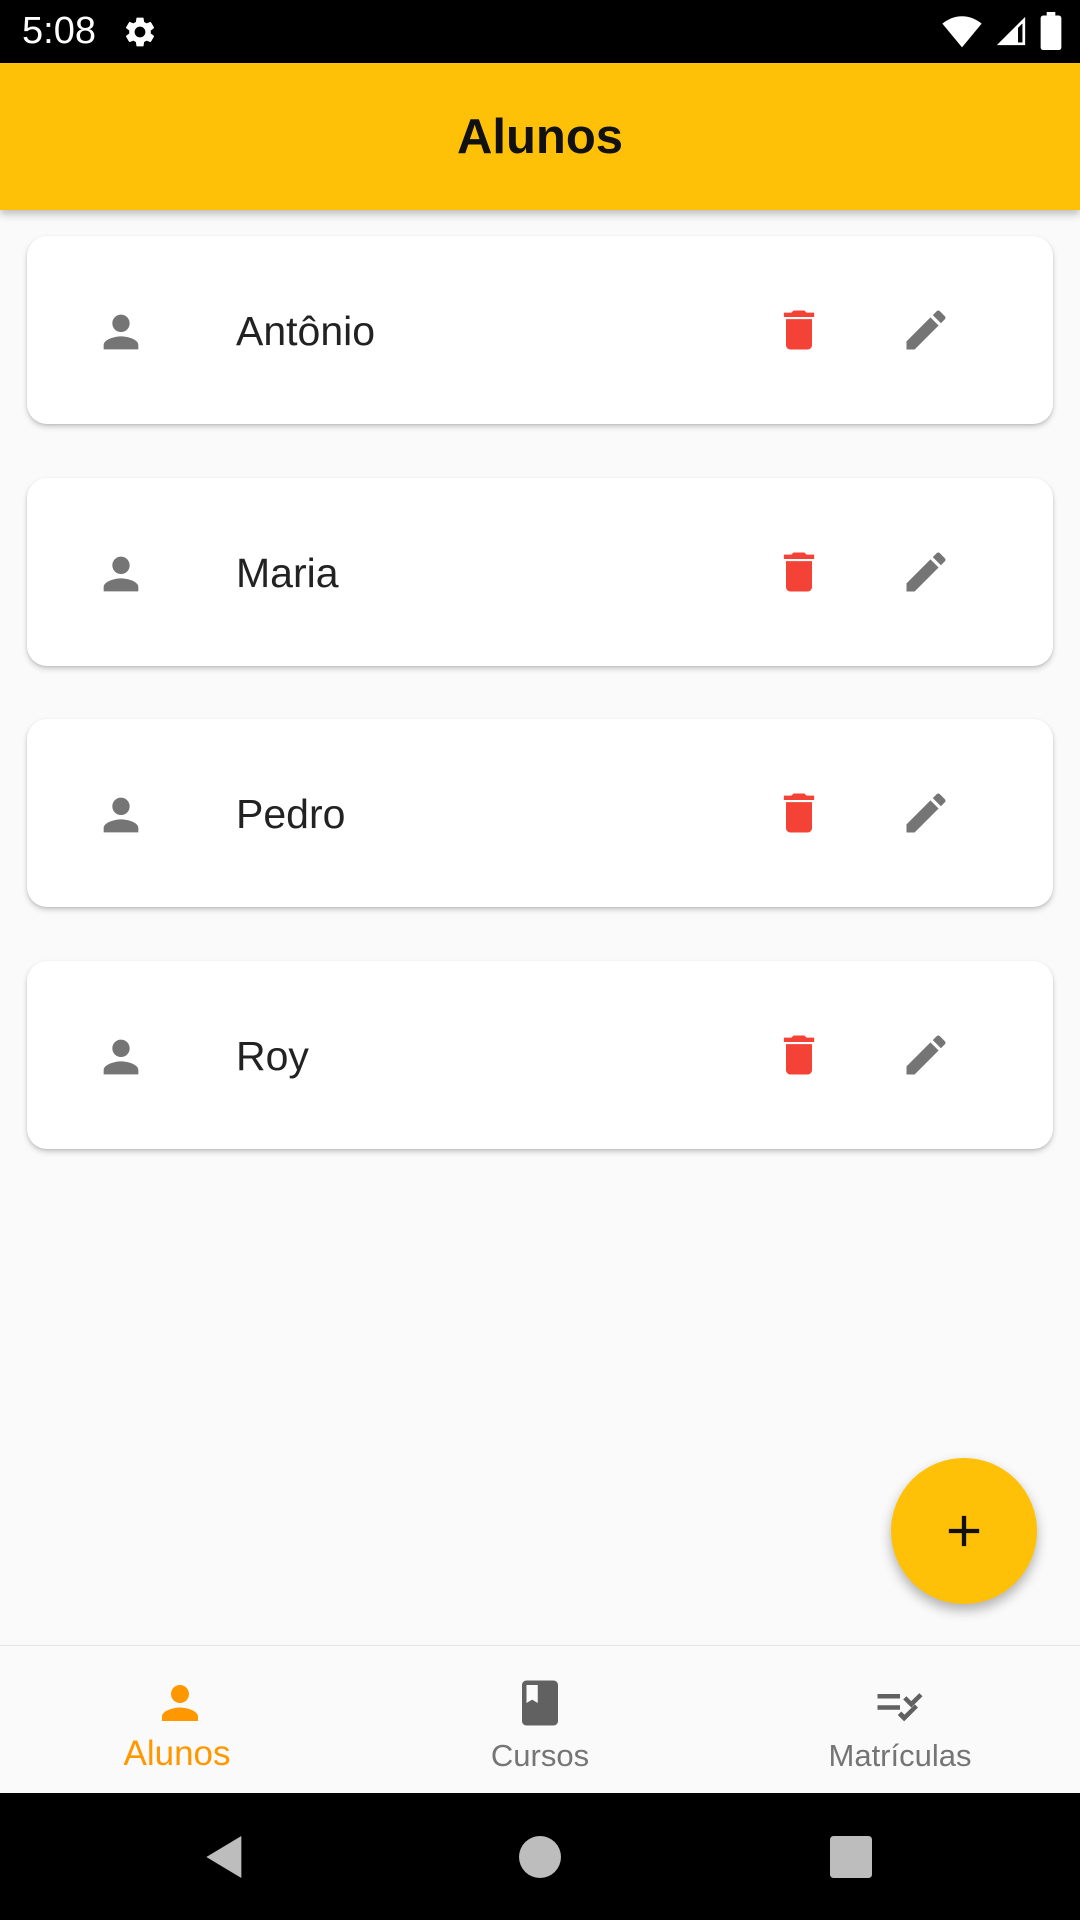  I want to click on recents-icon, so click(851, 1857).